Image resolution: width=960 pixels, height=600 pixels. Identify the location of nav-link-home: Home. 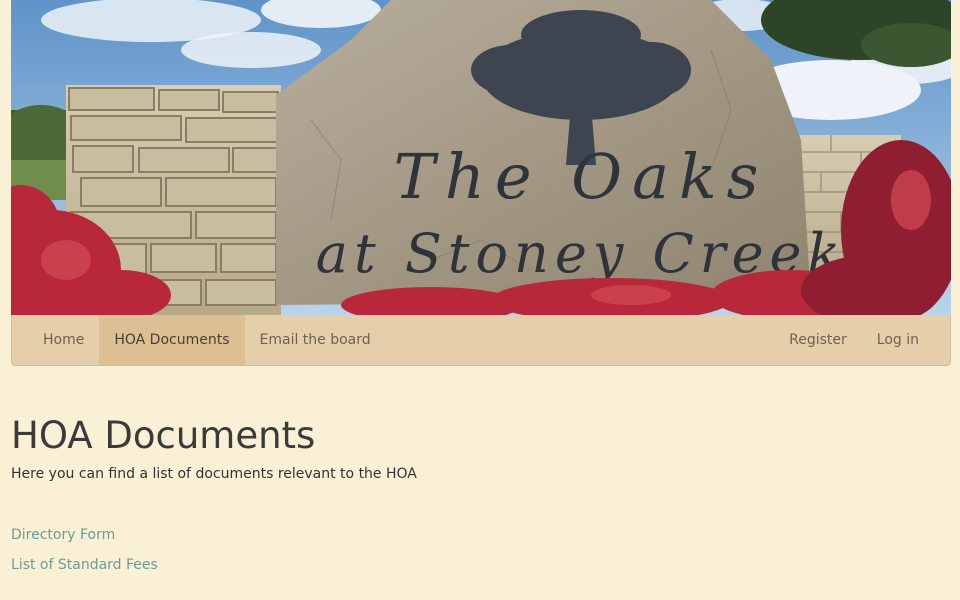
(63, 340).